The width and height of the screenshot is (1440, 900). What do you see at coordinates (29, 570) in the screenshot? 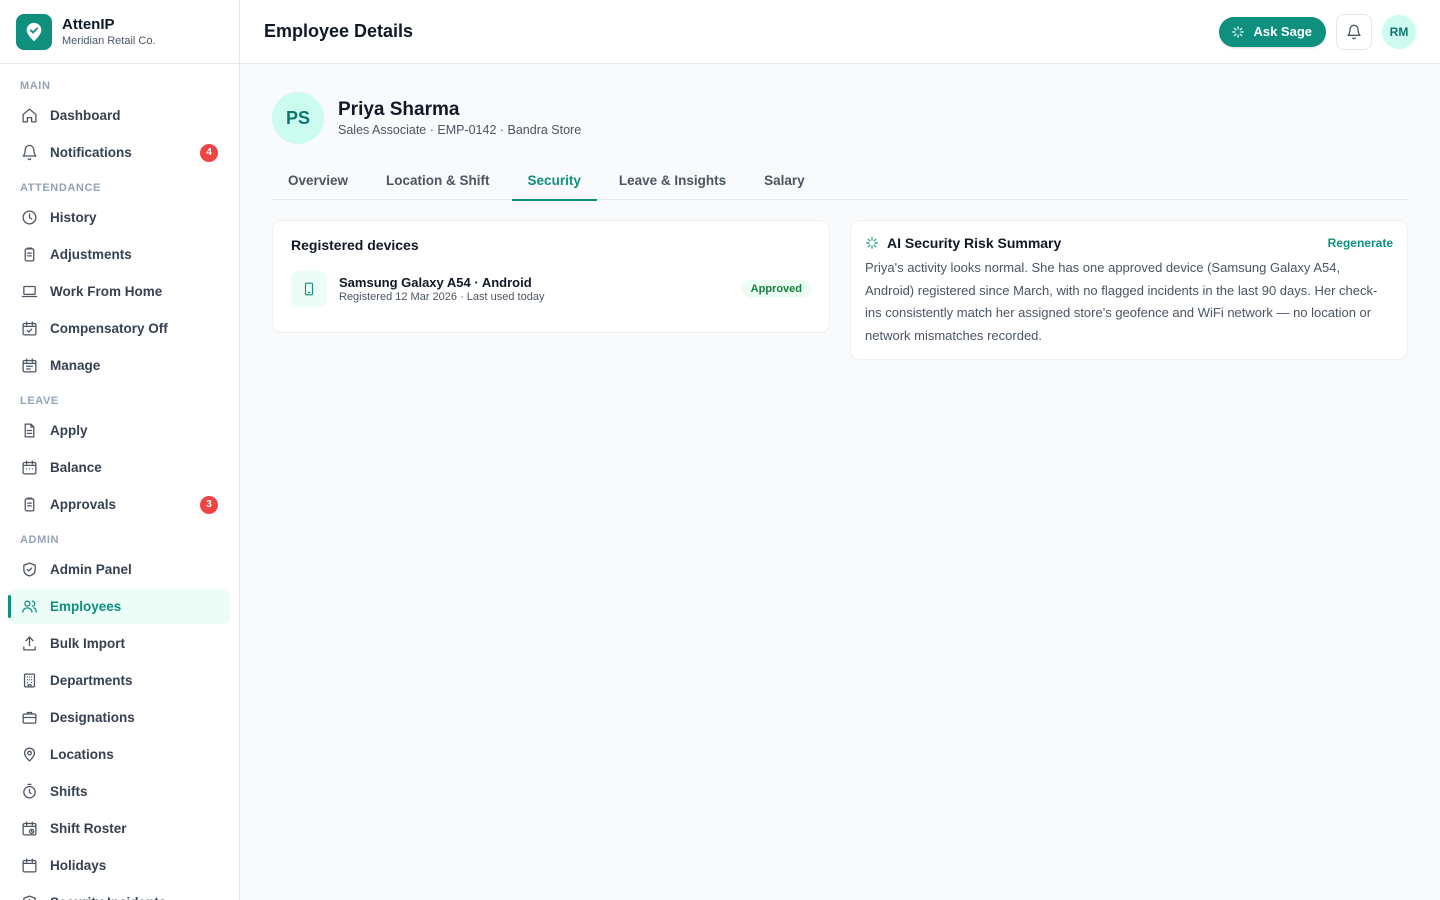
I see `shield-check-icon` at bounding box center [29, 570].